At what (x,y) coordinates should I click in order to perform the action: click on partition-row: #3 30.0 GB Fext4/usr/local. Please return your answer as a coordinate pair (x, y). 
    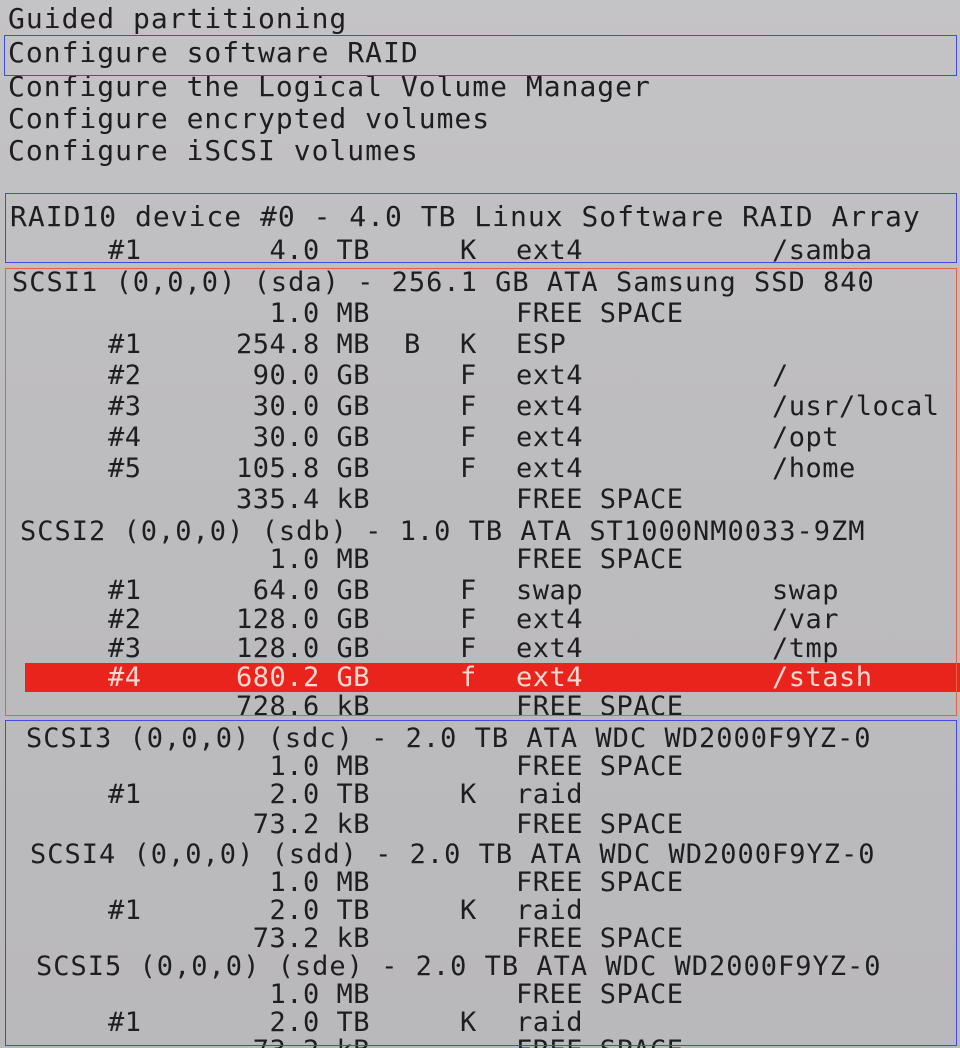
    Looking at the image, I should click on (480, 407).